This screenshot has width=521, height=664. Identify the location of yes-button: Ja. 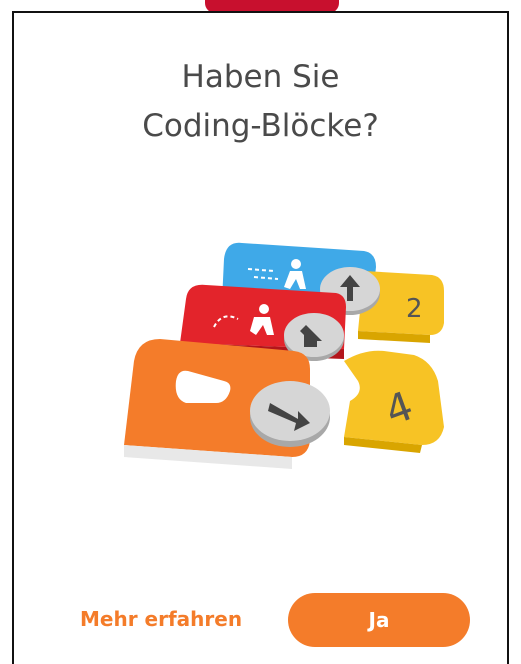
(379, 620).